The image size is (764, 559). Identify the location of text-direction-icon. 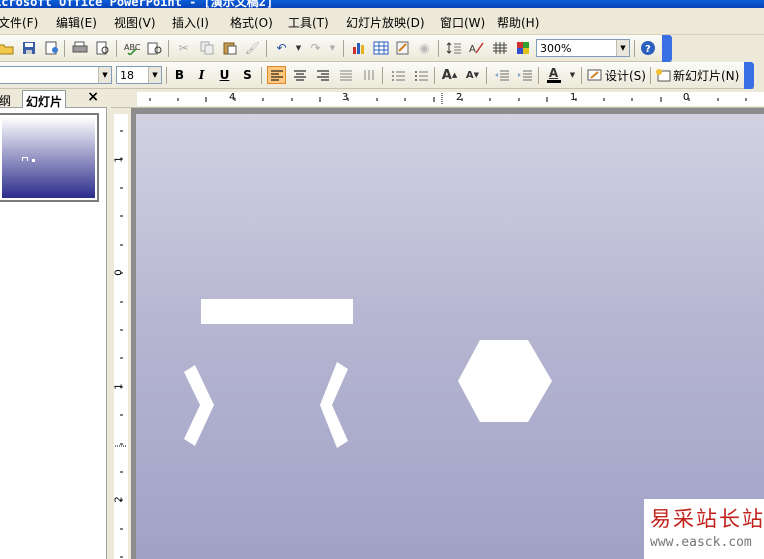
(368, 75).